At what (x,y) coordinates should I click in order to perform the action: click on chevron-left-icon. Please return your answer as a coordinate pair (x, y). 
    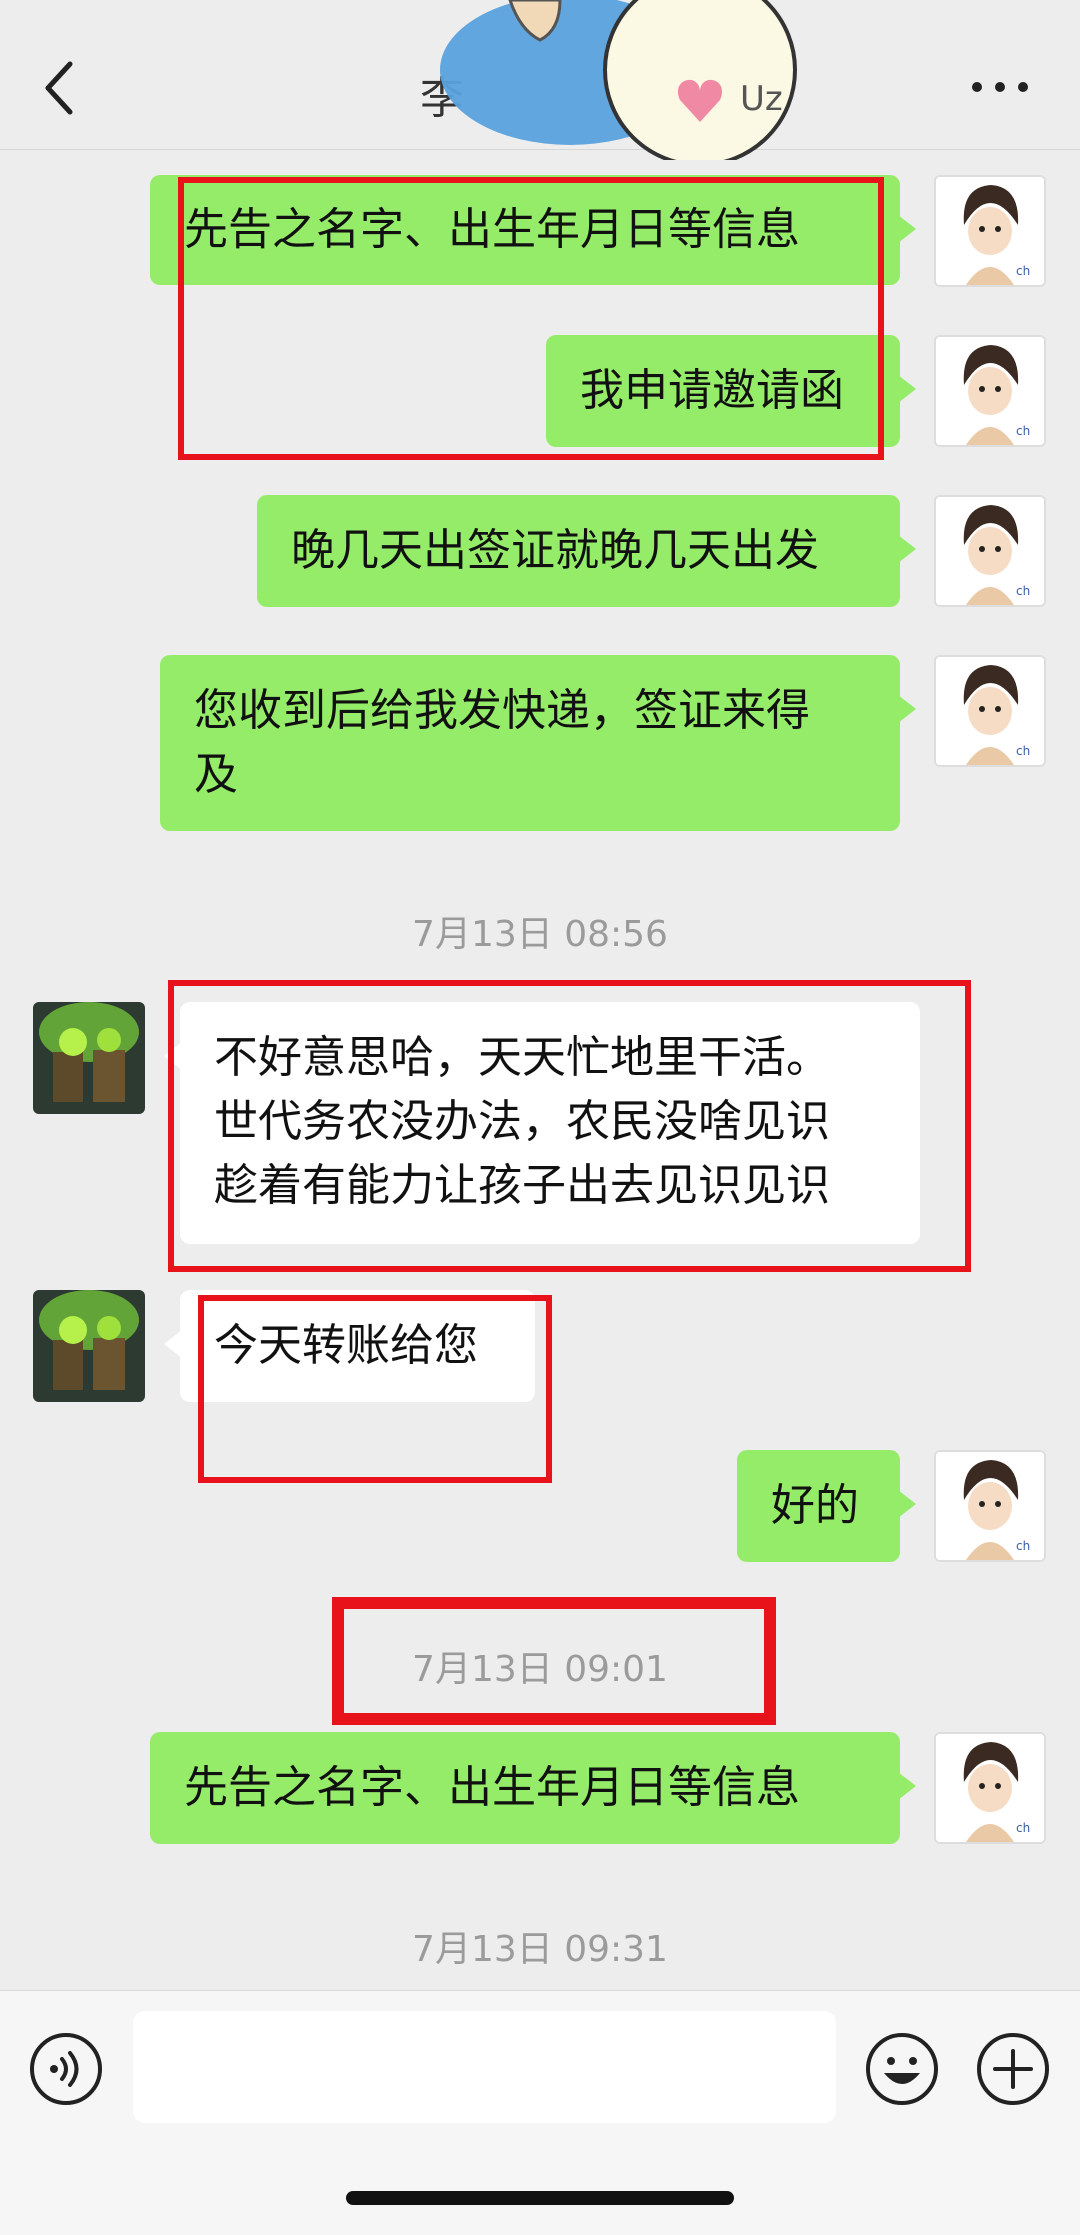
    Looking at the image, I should click on (60, 88).